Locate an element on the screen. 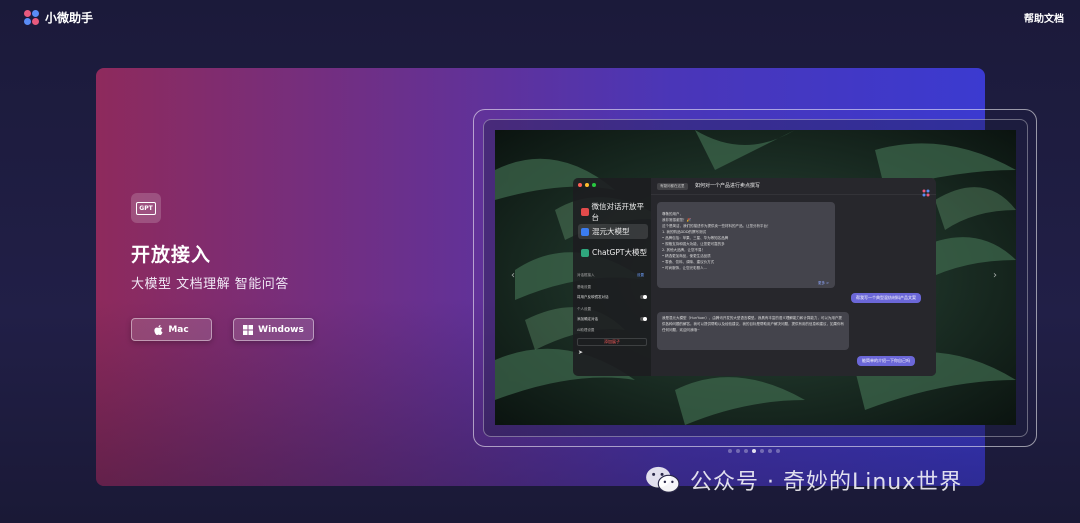  sidebar-section-heading: 对话框接入 is located at coordinates (586, 275).